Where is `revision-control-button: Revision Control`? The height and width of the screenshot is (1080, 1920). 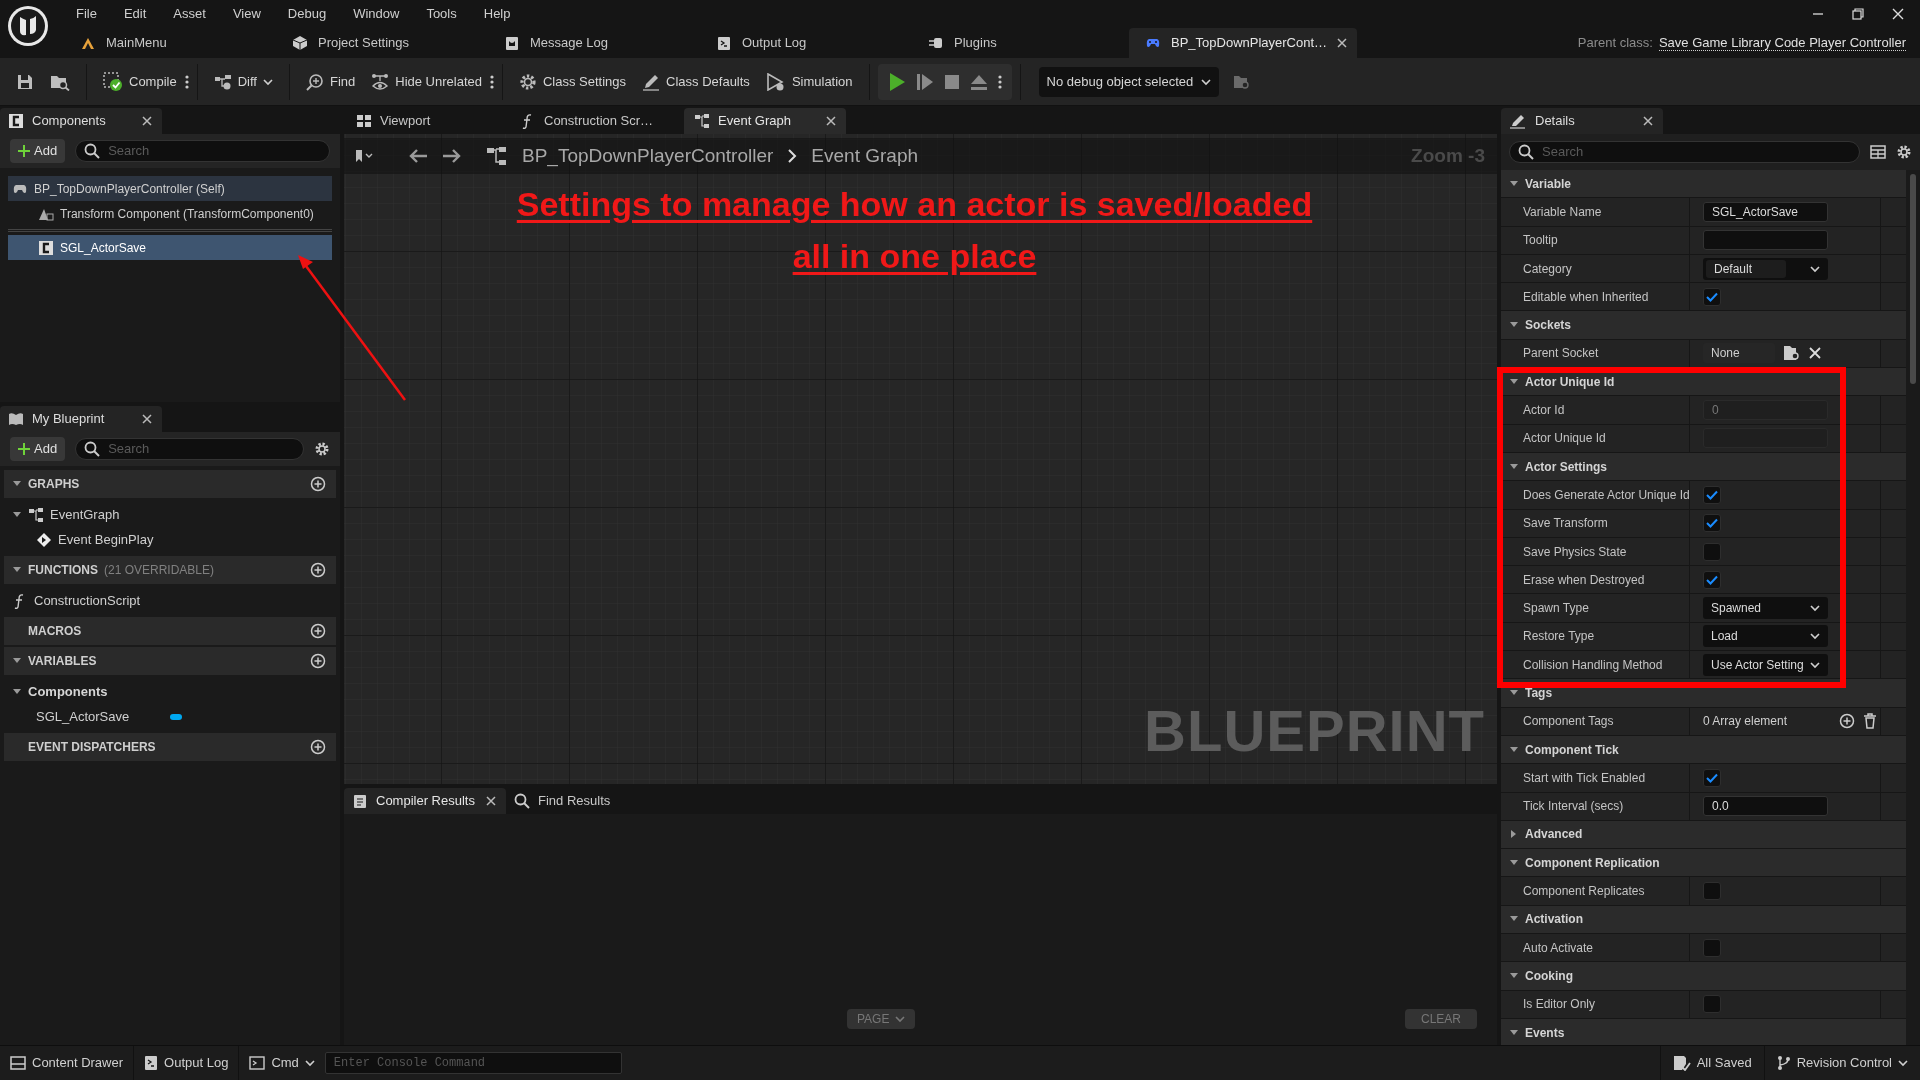
revision-control-button: Revision Control is located at coordinates (1841, 1062).